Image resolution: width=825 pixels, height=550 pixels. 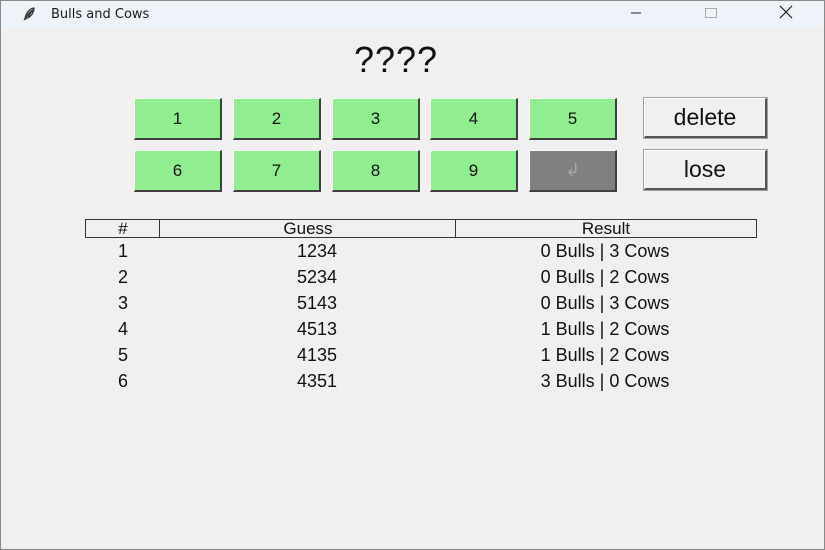 I want to click on row-number: 4, so click(x=122, y=329).